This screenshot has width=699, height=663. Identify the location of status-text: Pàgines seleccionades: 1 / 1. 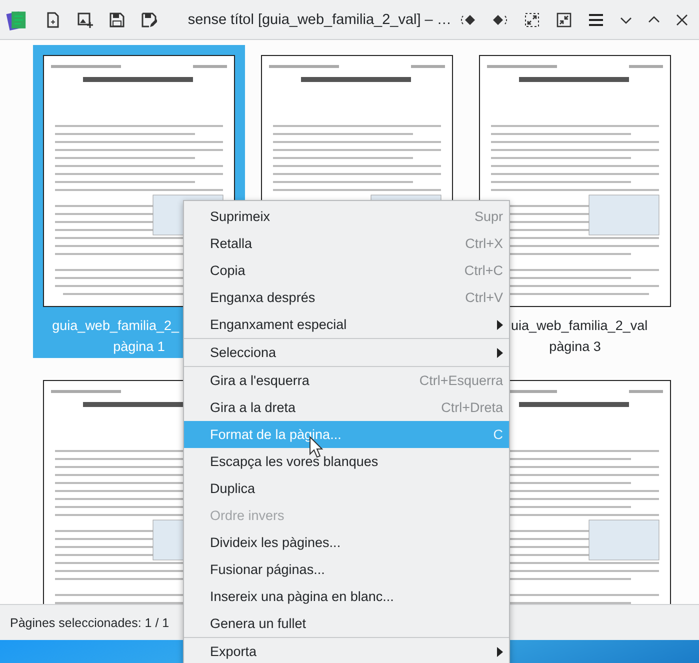
(90, 623).